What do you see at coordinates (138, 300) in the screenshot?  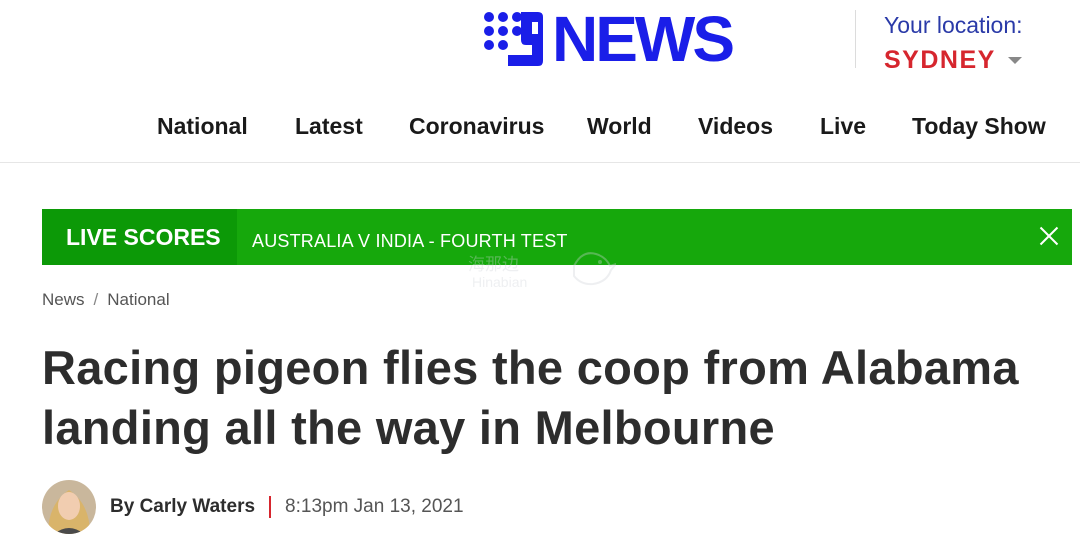 I see `breadcrumb-national: National` at bounding box center [138, 300].